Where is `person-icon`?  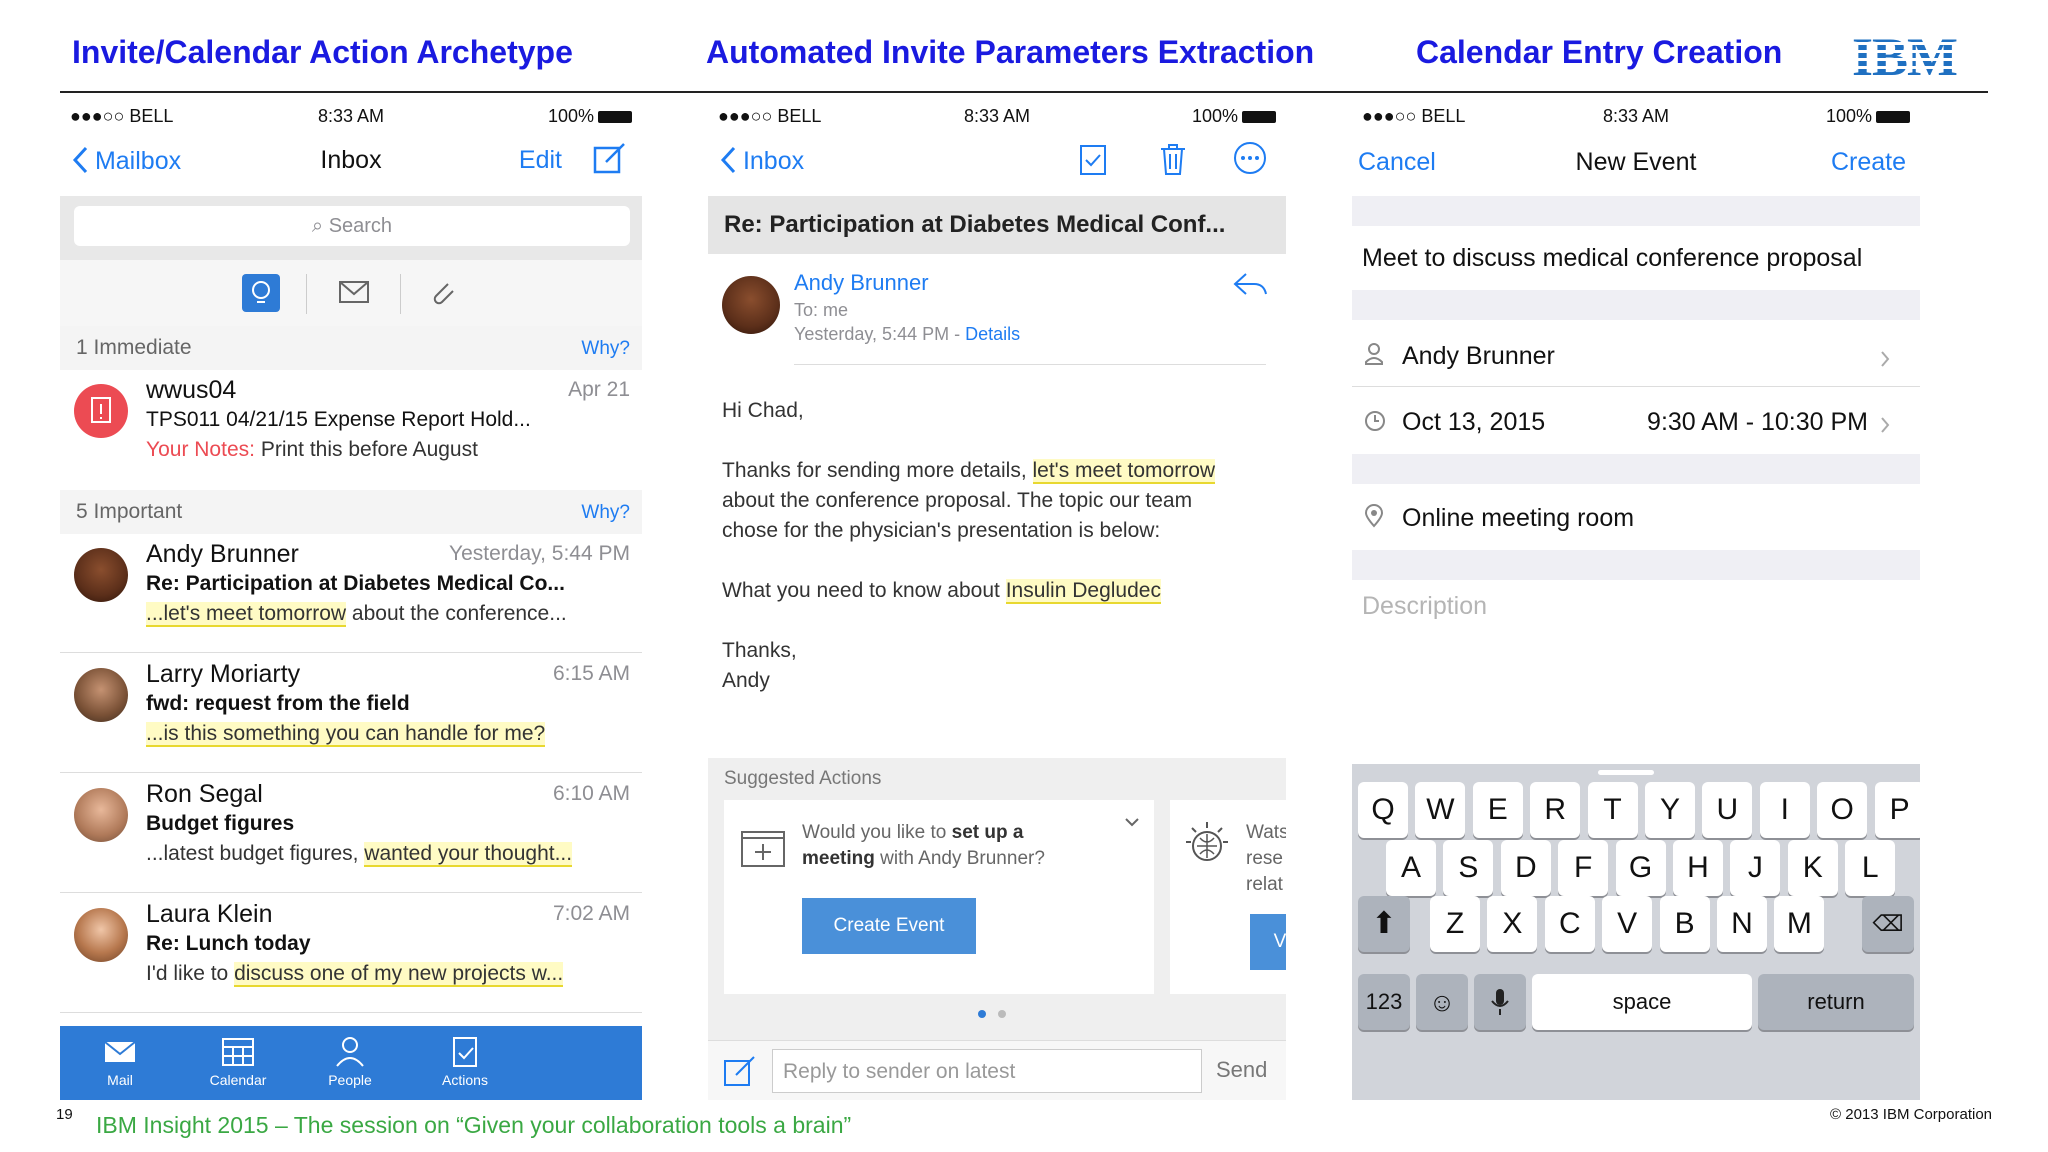
person-icon is located at coordinates (1374, 357).